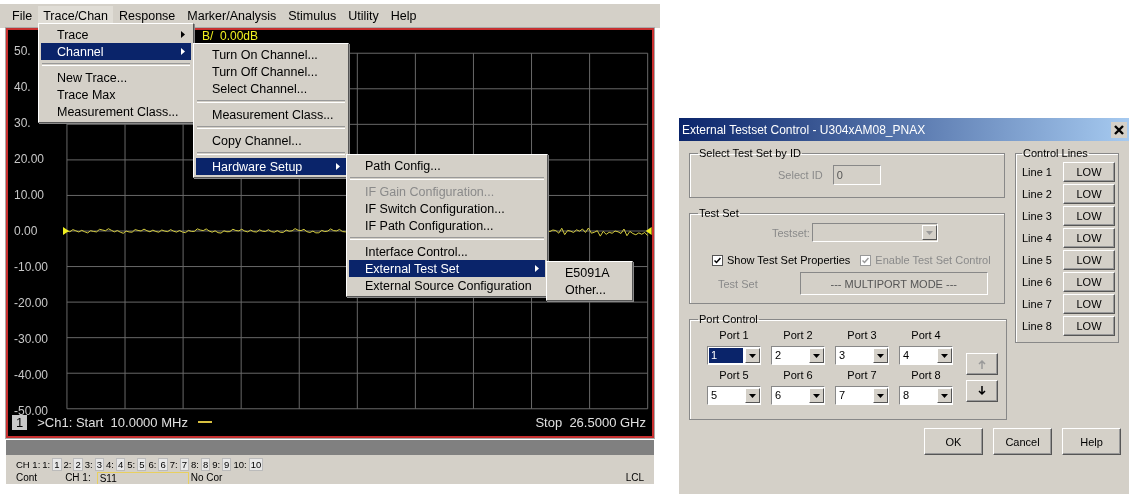 The image size is (1129, 494). What do you see at coordinates (147, 16) in the screenshot?
I see `menu-bar-item: Response` at bounding box center [147, 16].